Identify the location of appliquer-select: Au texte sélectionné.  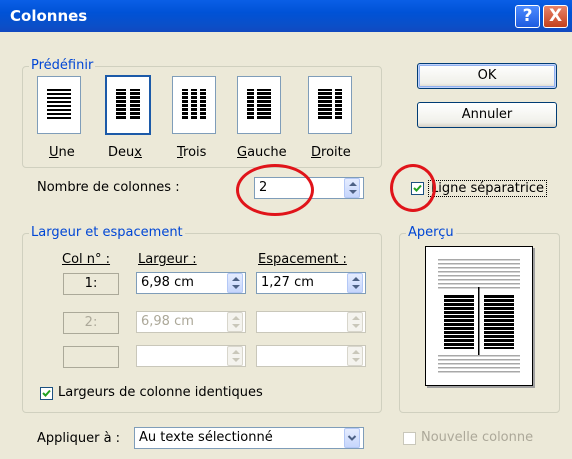
(249, 438).